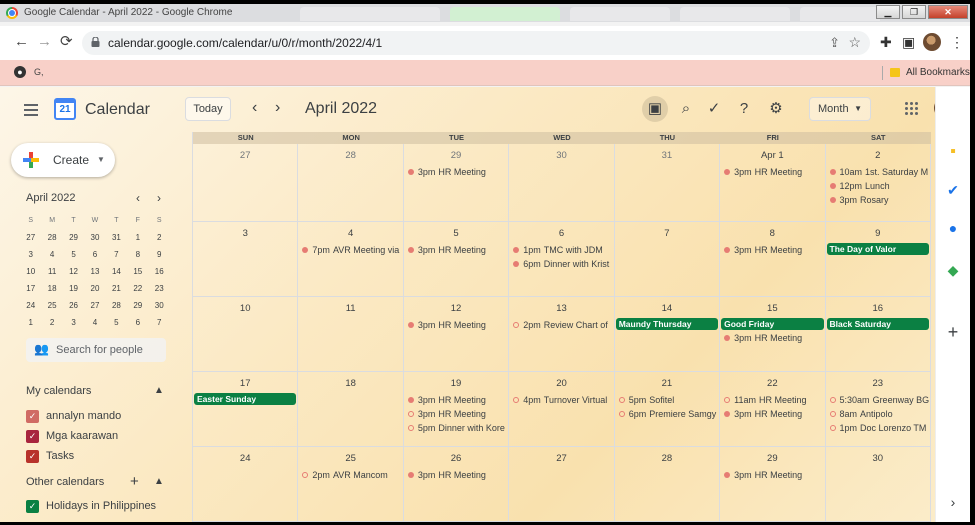 The image size is (975, 525). Describe the element at coordinates (878, 182) in the screenshot. I see `day-cell: 2 10am 1st. Saturday M 12pm Lunch 3pm Rosary` at that location.